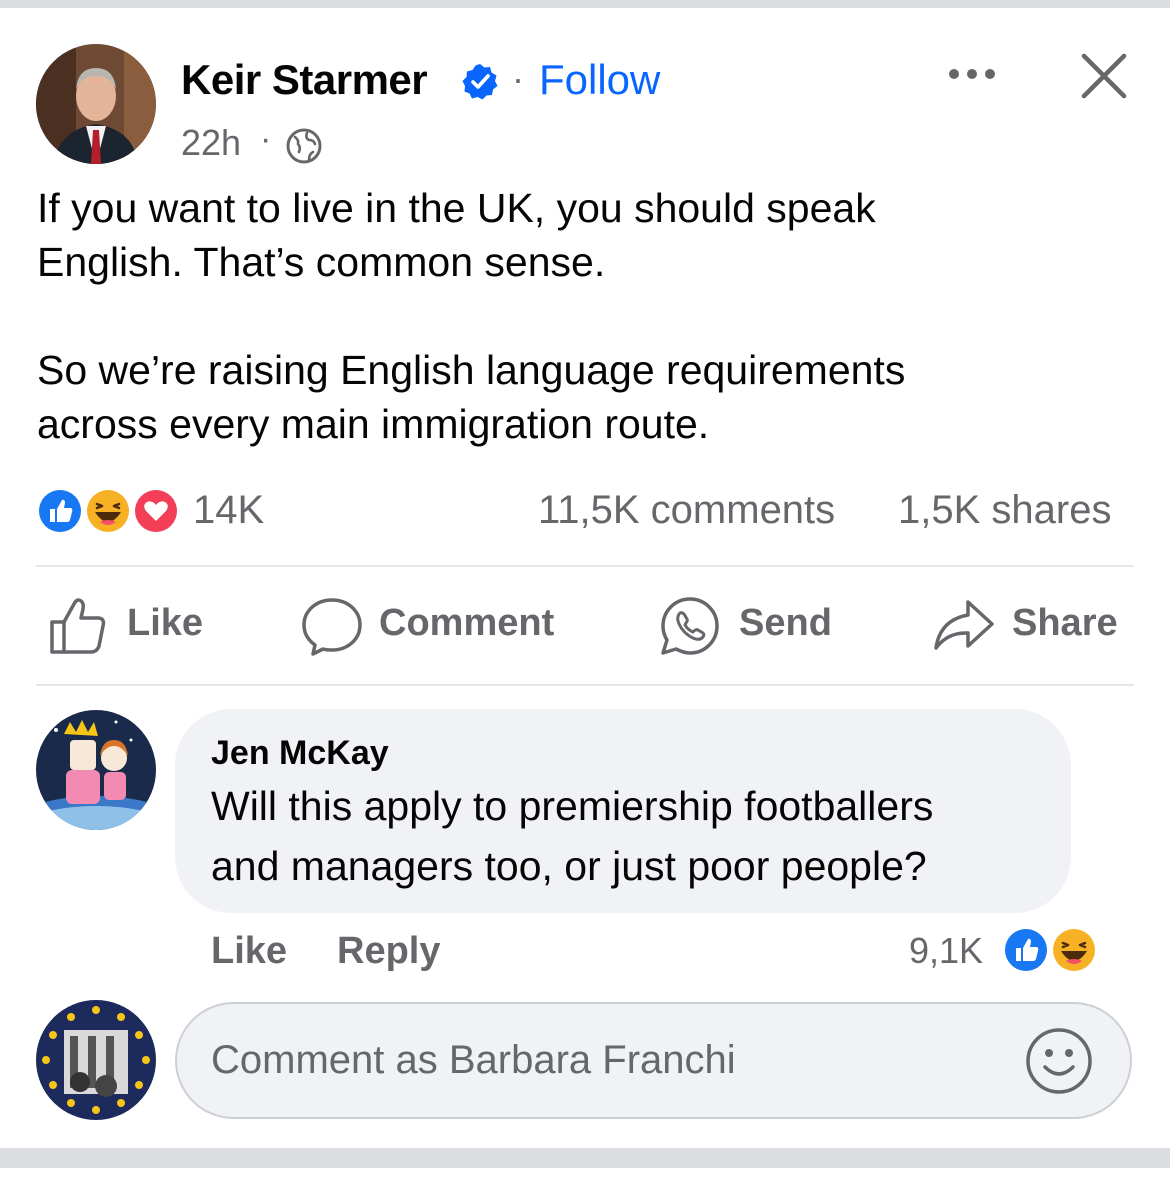 Image resolution: width=1170 pixels, height=1178 pixels. I want to click on speech-bubble-icon, so click(332, 627).